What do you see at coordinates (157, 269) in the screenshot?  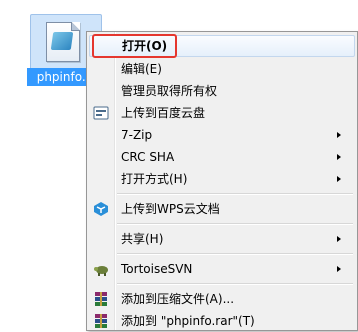 I see `menu-item-label: TortoiseSVN` at bounding box center [157, 269].